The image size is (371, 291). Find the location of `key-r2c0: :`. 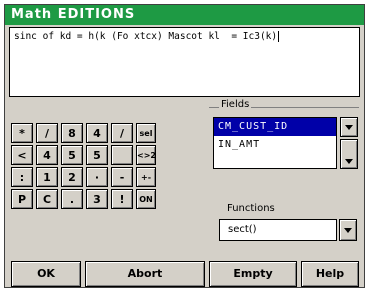

key-r2c0: : is located at coordinates (22, 177).